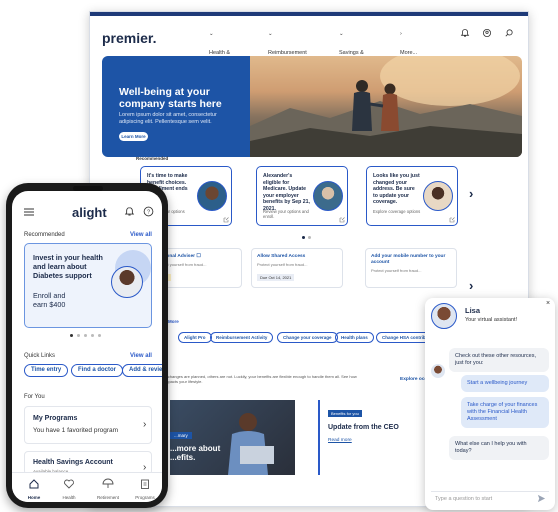  Describe the element at coordinates (87, 487) in the screenshot. I see `bottom-tab-bar: Home Health Retirement Programs` at that location.